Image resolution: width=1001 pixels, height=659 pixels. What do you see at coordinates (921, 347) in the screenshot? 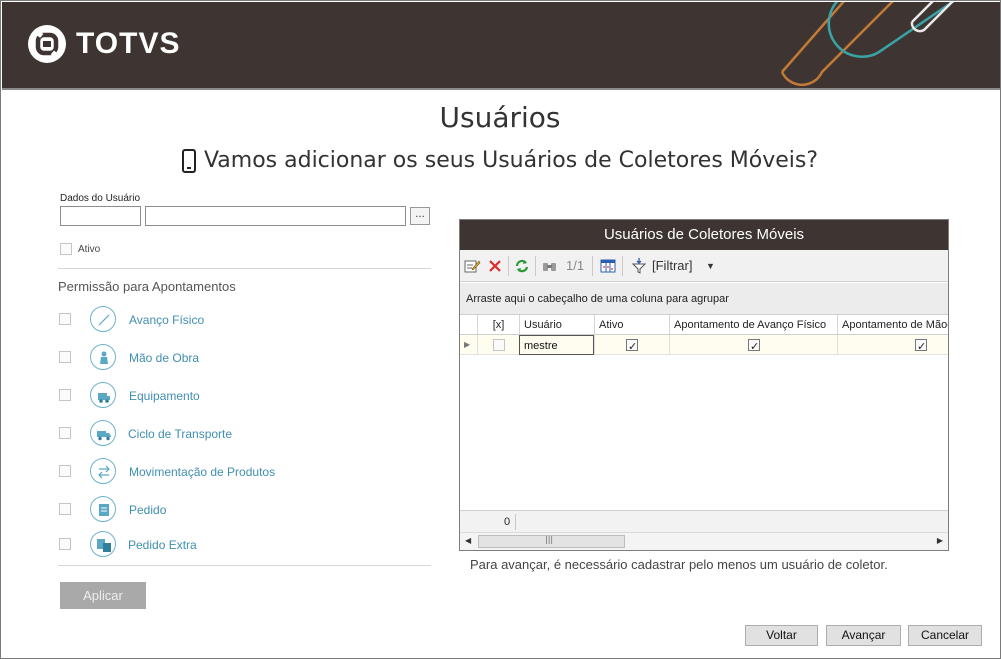
I see `cell-mao-de-obra-checkbox` at bounding box center [921, 347].